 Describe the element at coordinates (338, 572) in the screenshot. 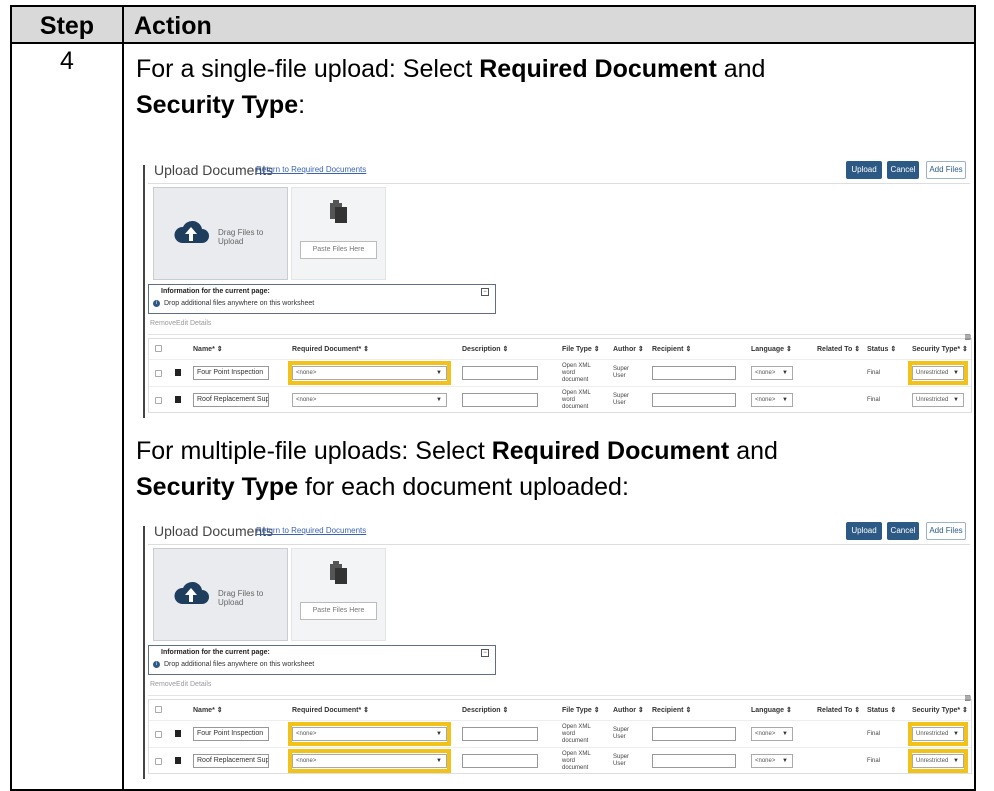

I see `documents-icon` at that location.